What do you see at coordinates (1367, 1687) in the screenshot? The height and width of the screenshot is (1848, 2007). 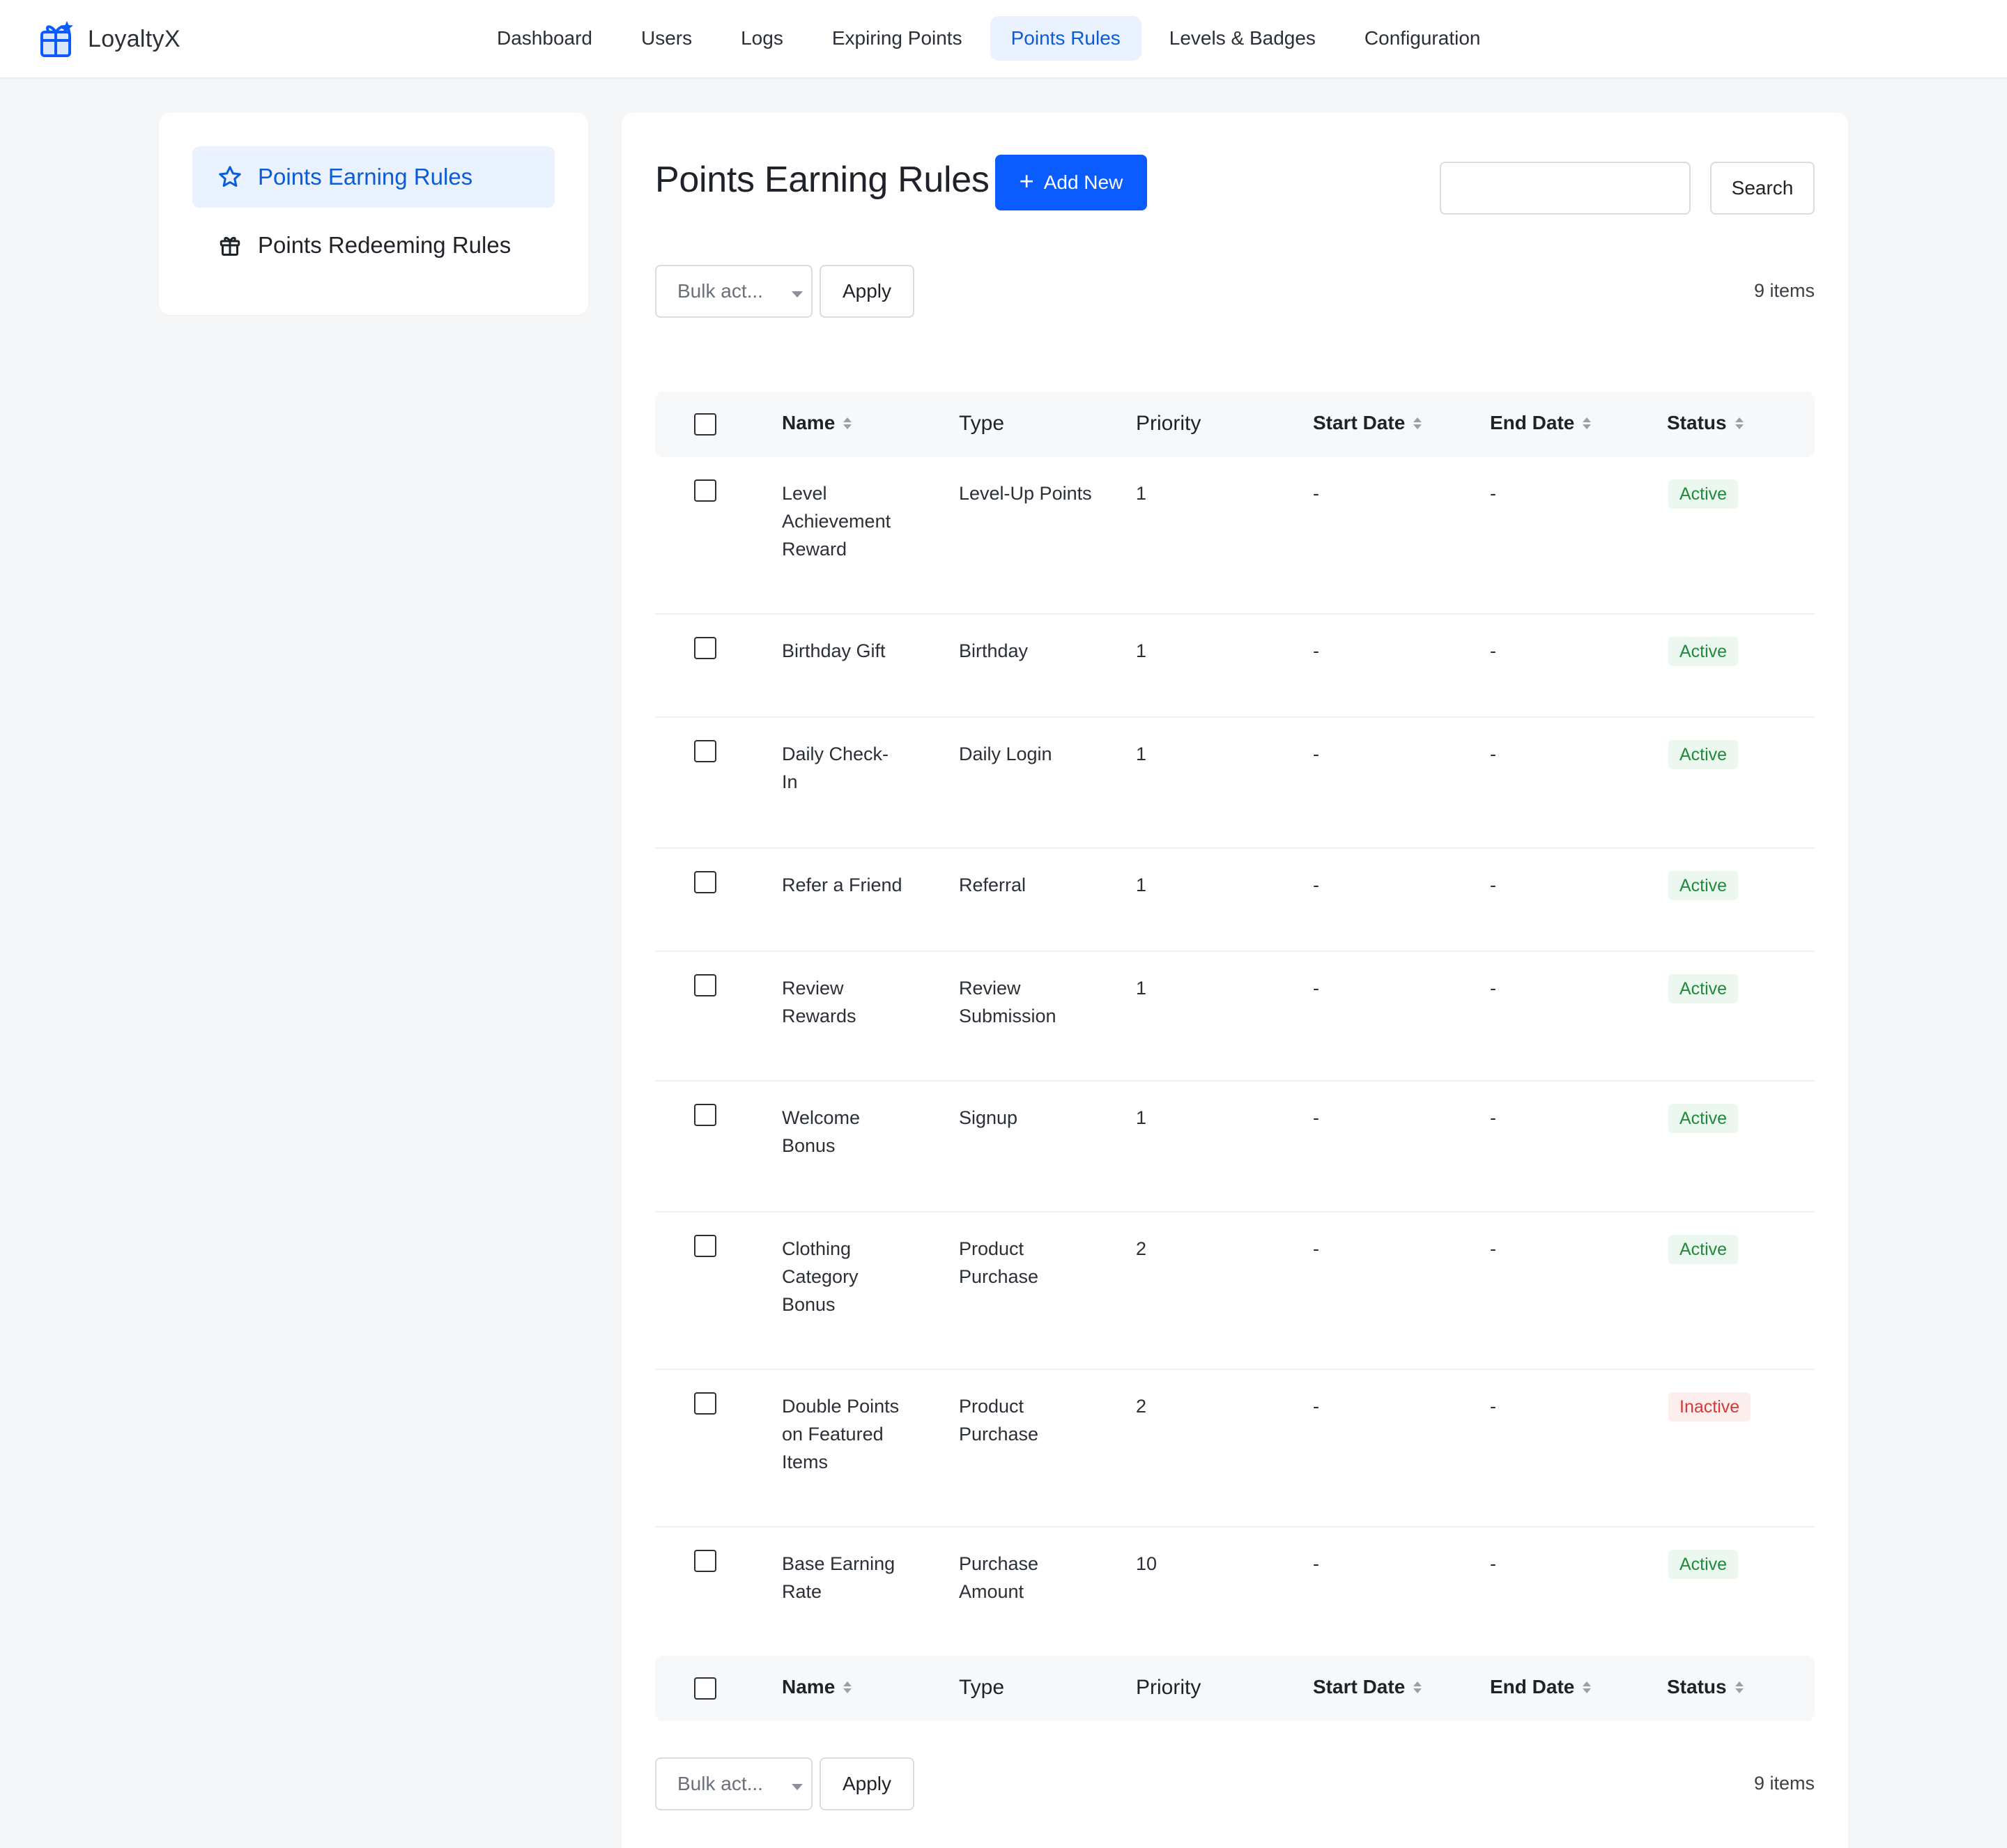 I see `column-footer-start-date: Start Date` at bounding box center [1367, 1687].